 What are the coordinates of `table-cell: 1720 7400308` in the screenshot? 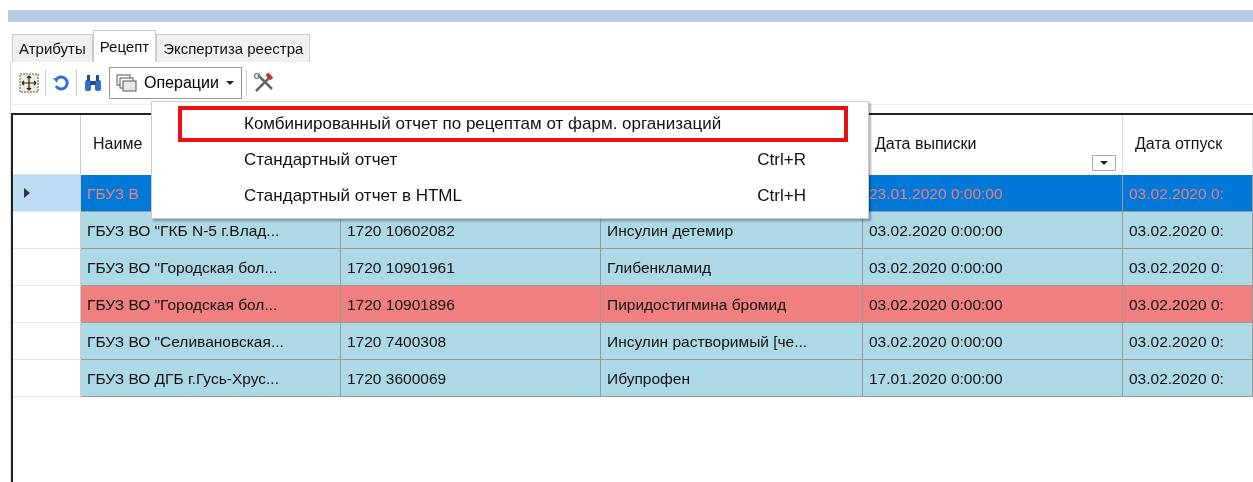 It's located at (471, 341).